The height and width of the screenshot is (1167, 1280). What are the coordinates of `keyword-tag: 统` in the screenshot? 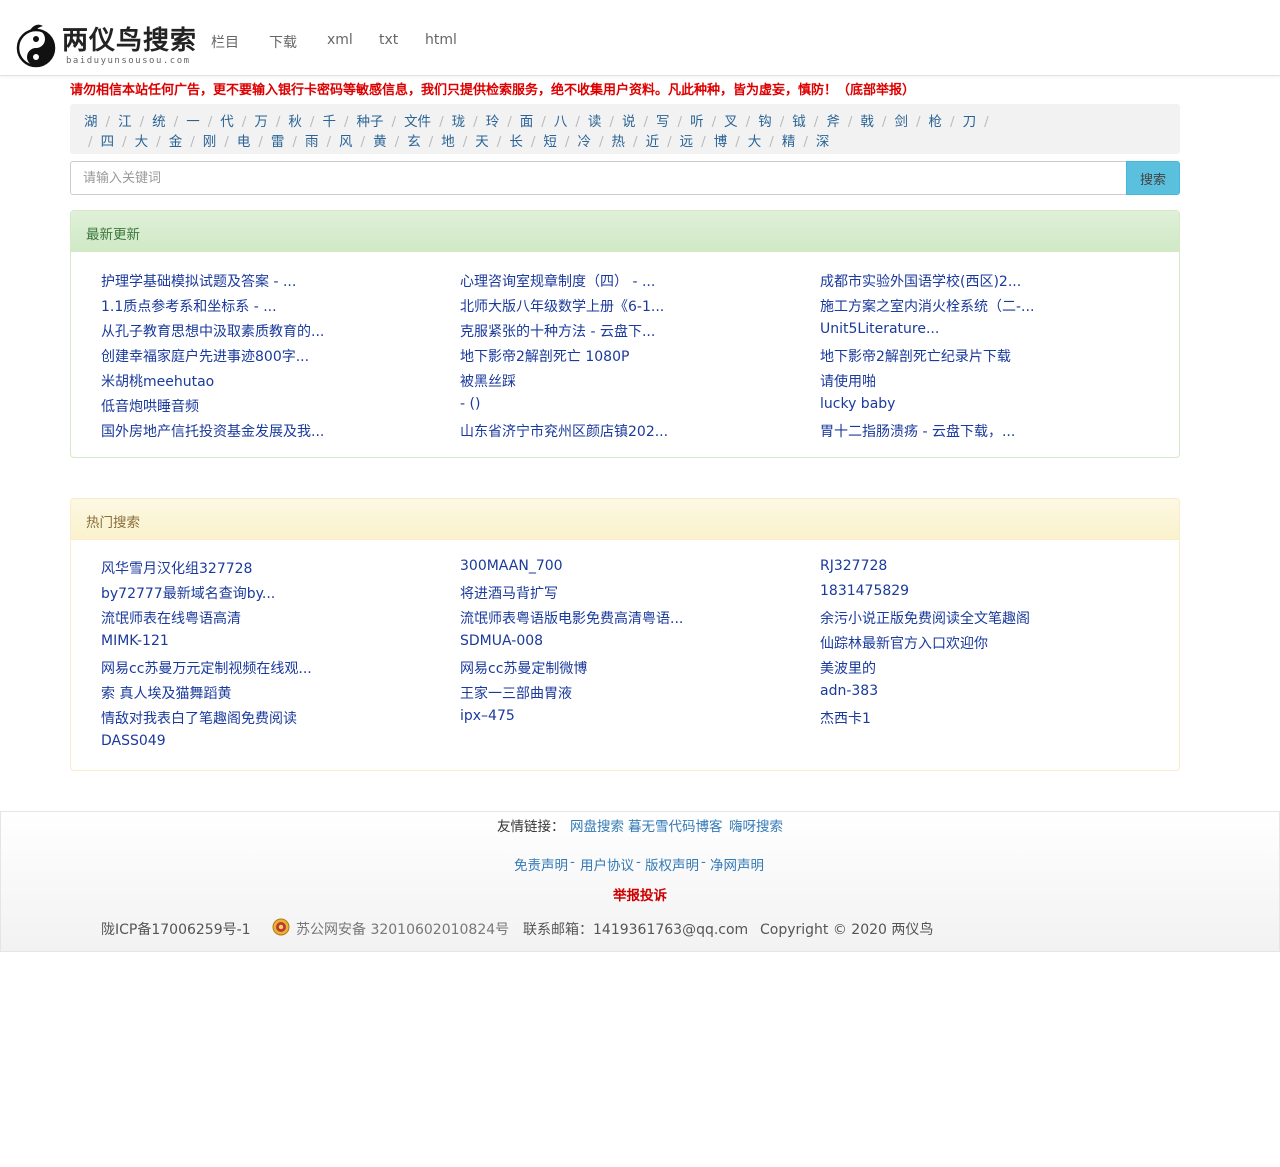 It's located at (159, 122).